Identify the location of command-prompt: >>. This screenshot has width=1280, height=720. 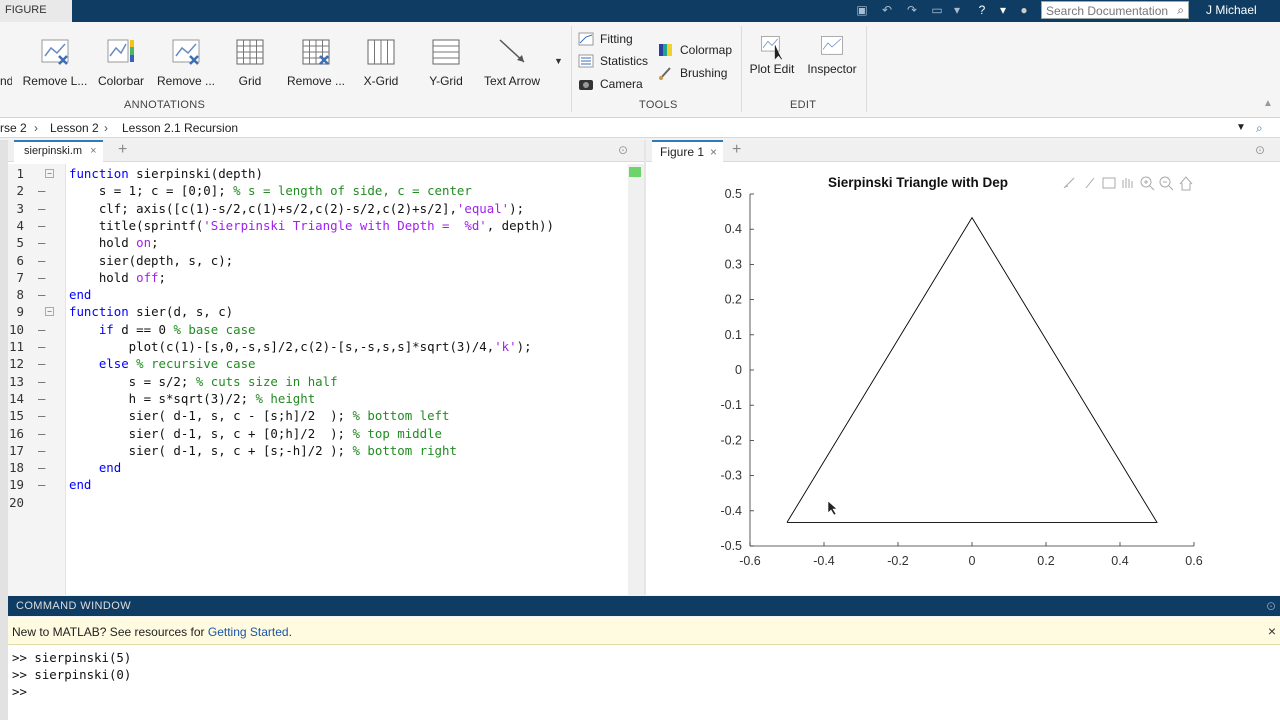
(23, 691).